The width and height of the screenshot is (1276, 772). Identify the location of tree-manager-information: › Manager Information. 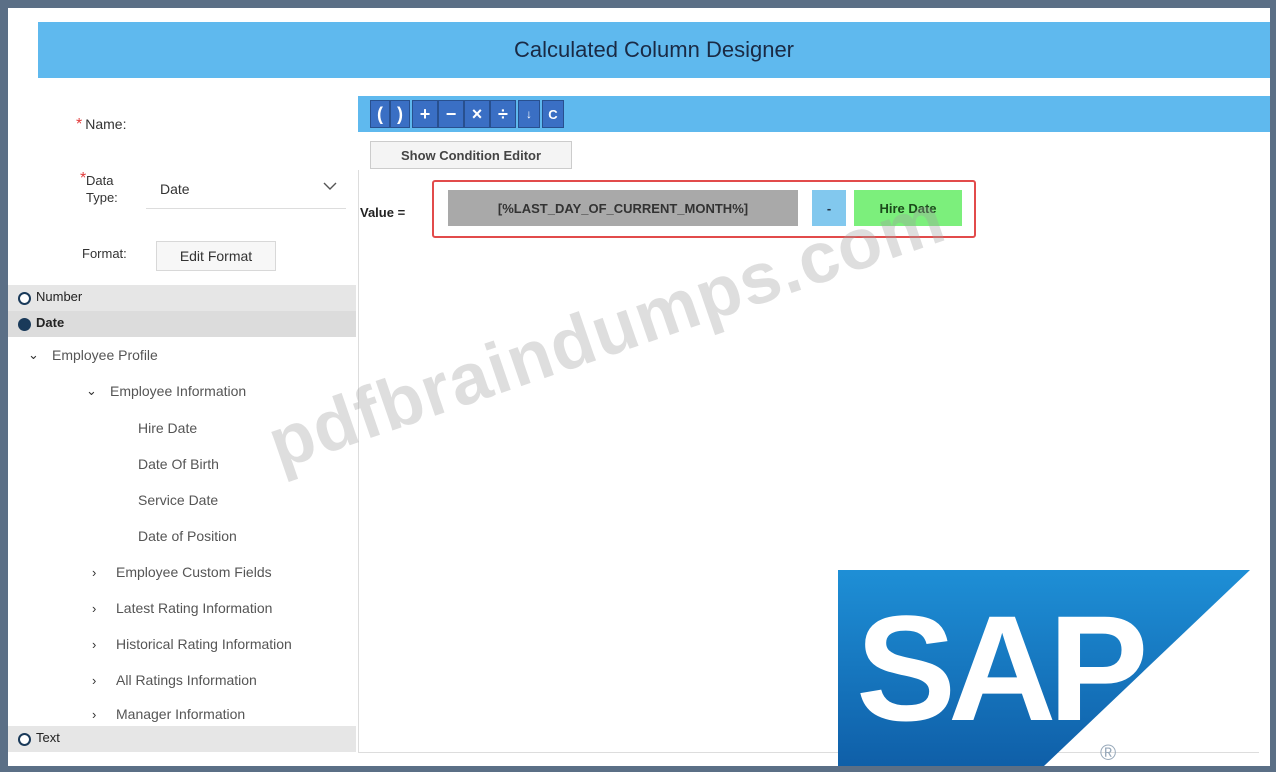
(168, 714).